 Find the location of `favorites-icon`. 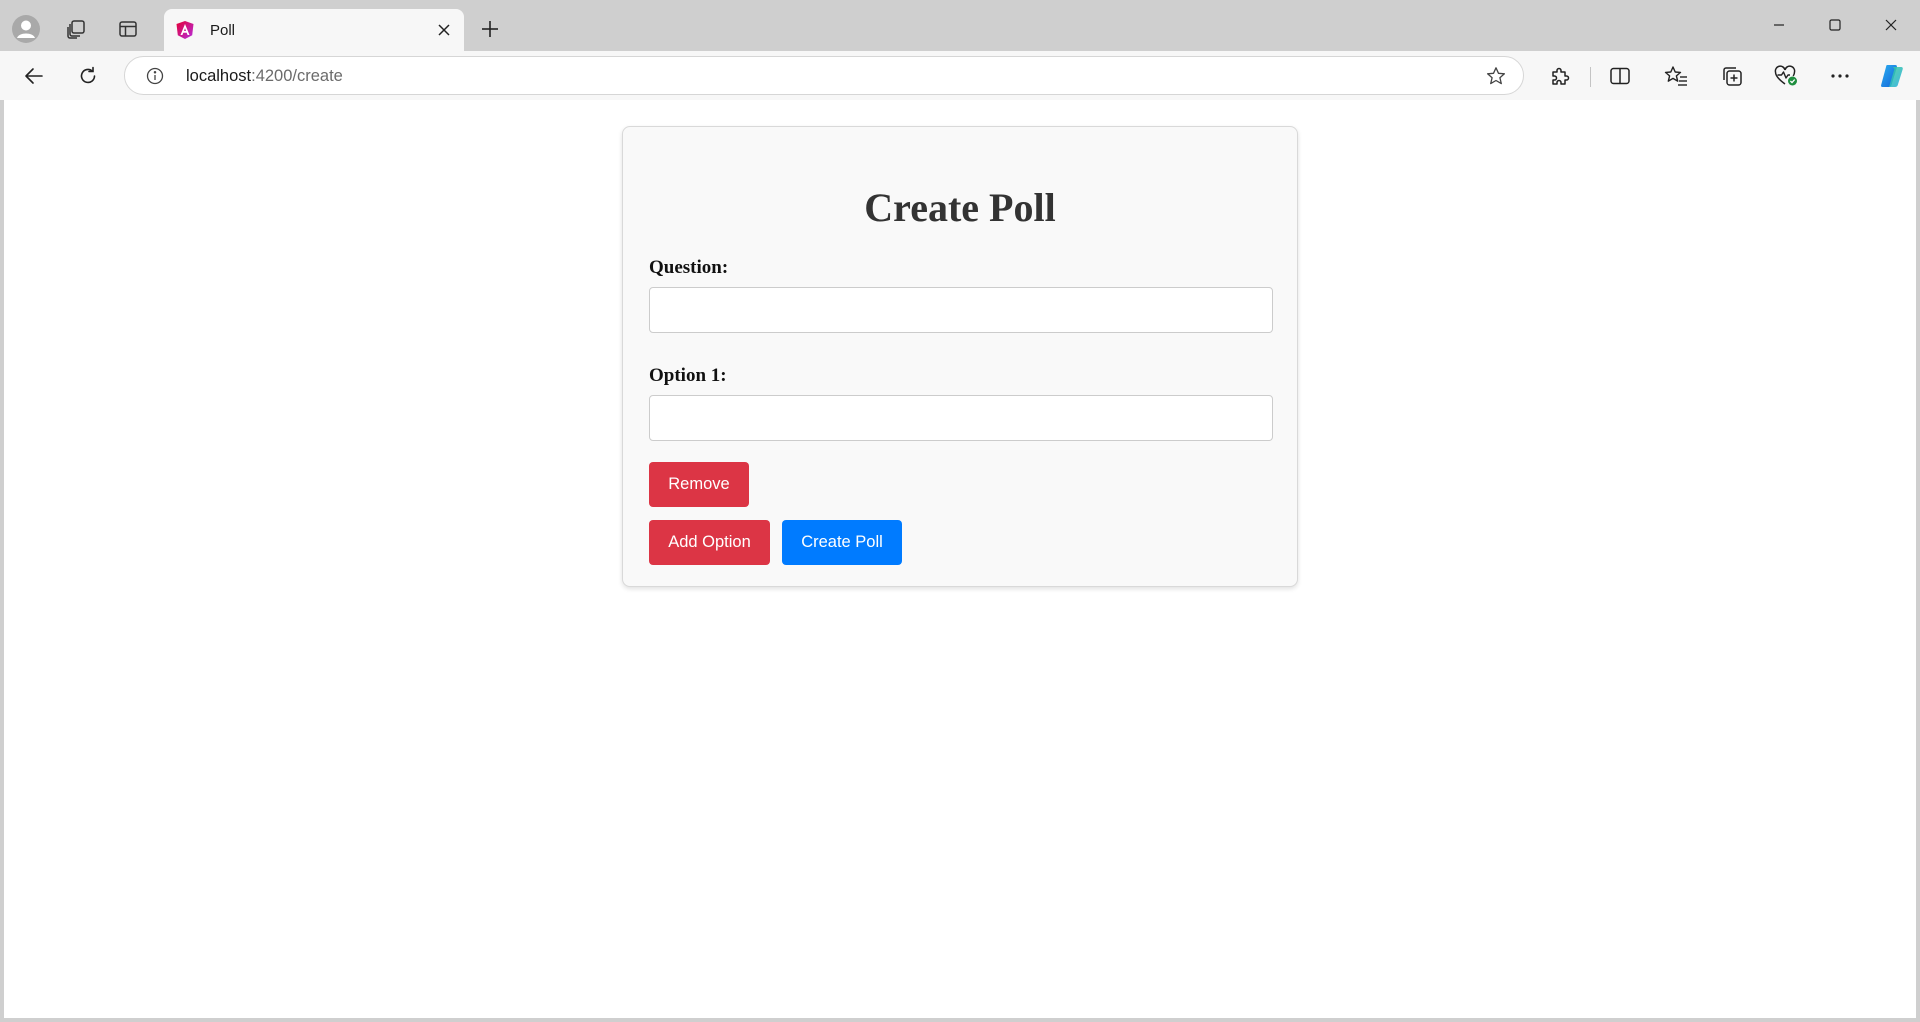

favorites-icon is located at coordinates (1675, 76).